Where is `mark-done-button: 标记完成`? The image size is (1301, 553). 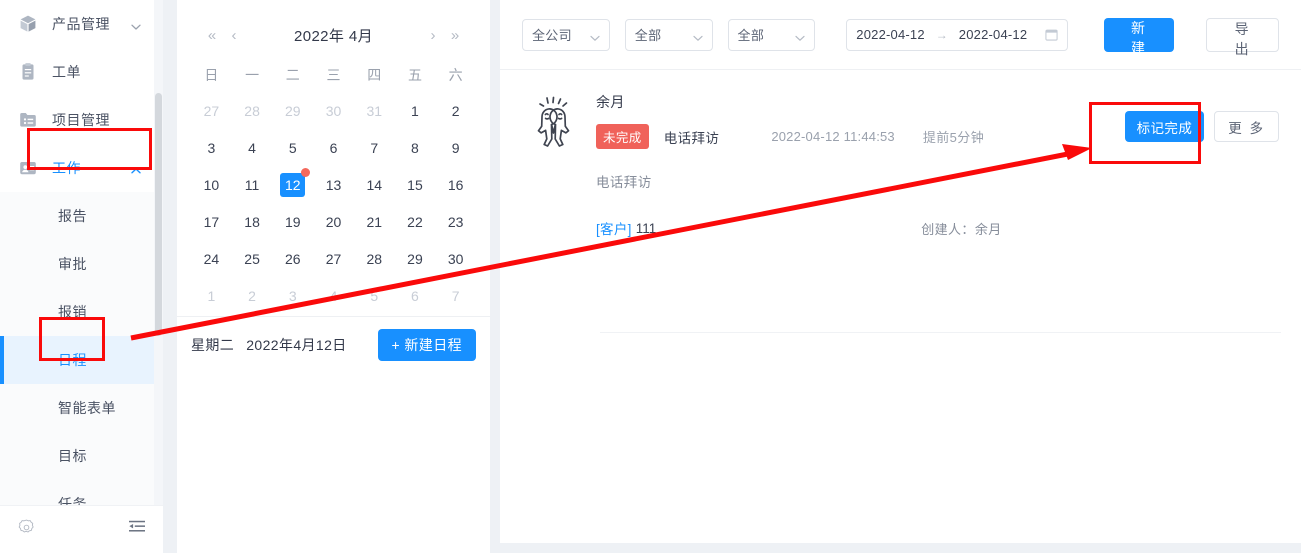
mark-done-button: 标记完成 is located at coordinates (1164, 126).